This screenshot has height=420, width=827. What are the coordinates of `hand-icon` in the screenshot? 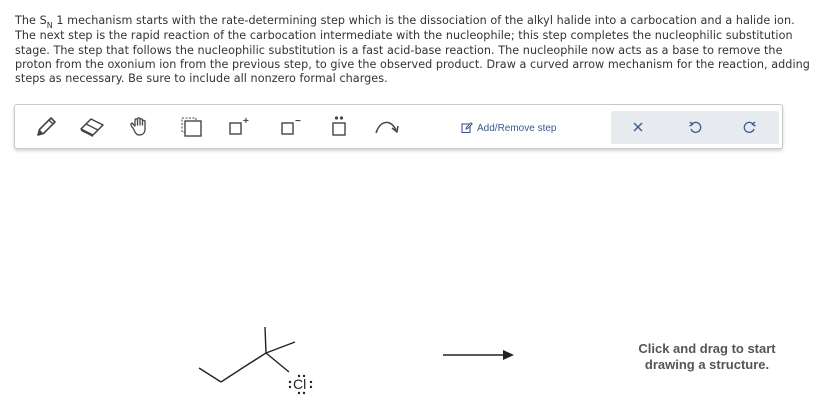 It's located at (138, 126).